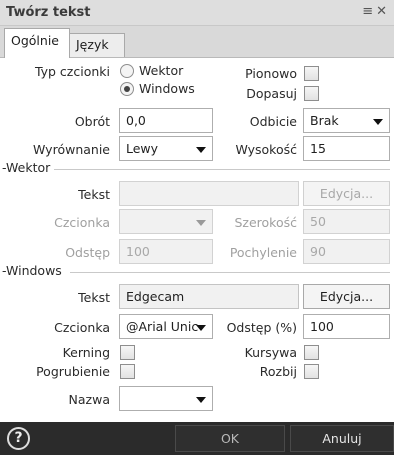 The width and height of the screenshot is (394, 455). Describe the element at coordinates (263, 252) in the screenshot. I see `vector-slant-label: Pochylenie` at that location.